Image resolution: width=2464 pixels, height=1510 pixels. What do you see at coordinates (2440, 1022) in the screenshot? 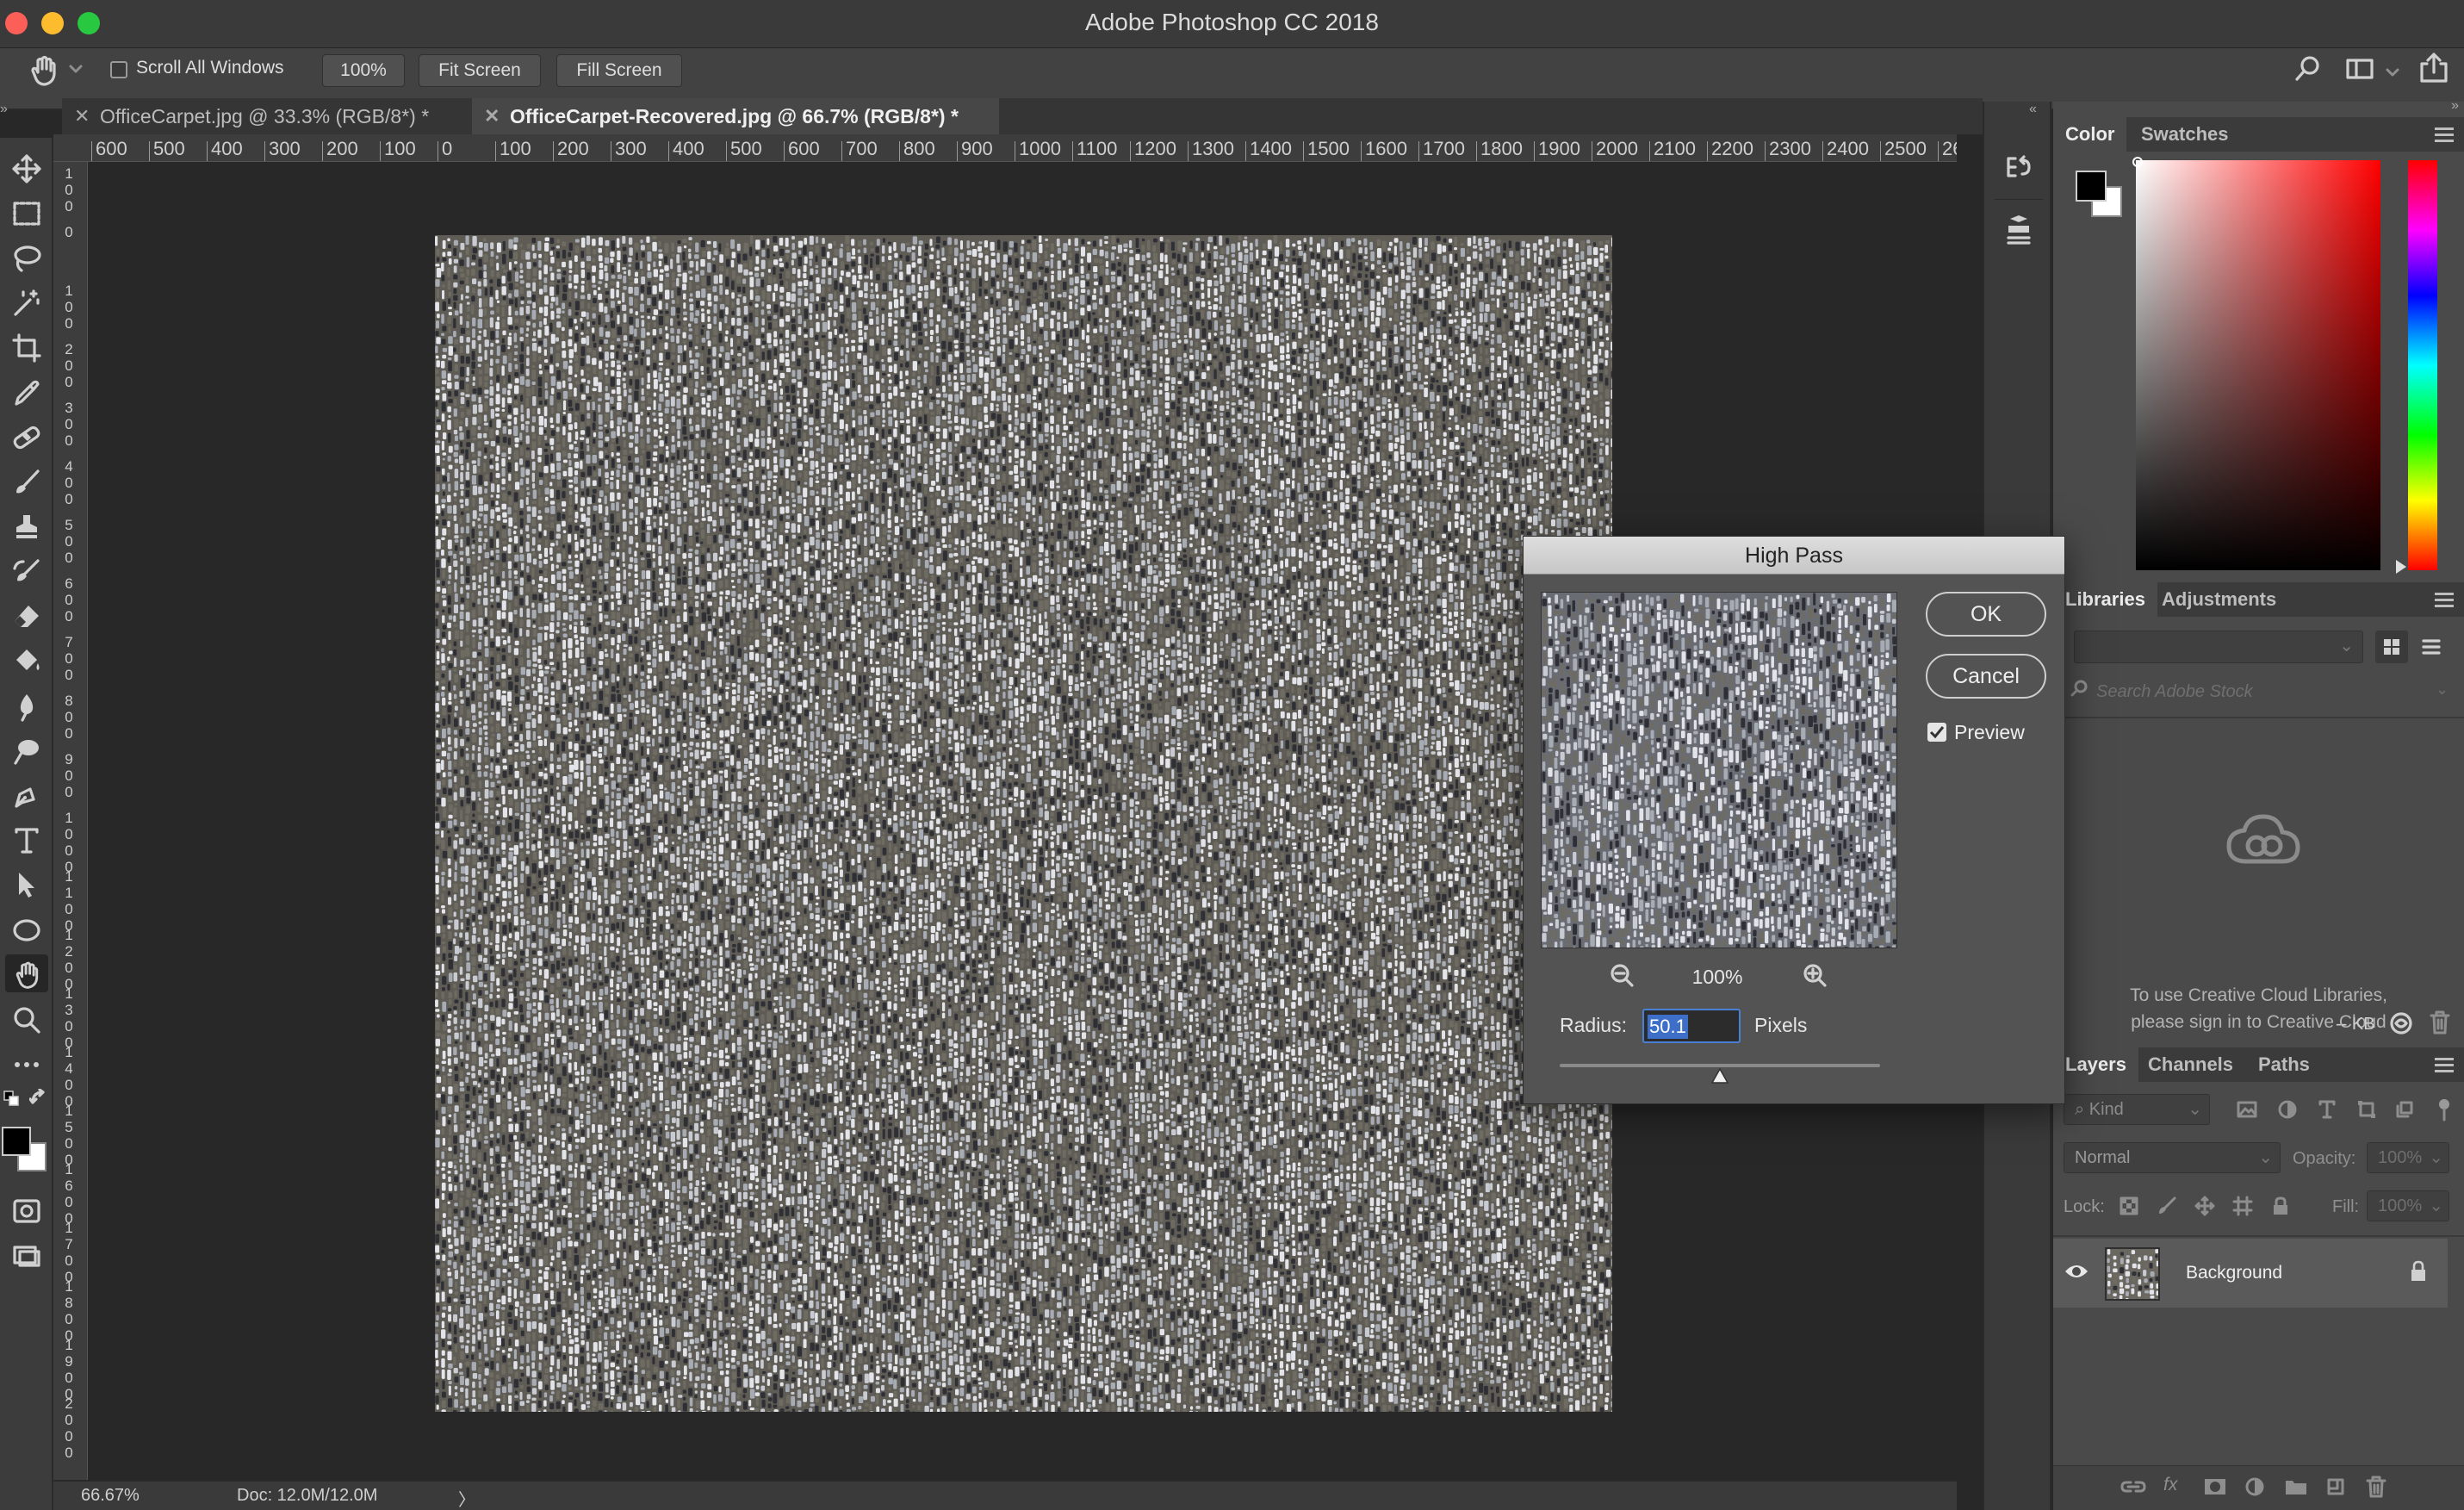
I see `trash-icon` at bounding box center [2440, 1022].